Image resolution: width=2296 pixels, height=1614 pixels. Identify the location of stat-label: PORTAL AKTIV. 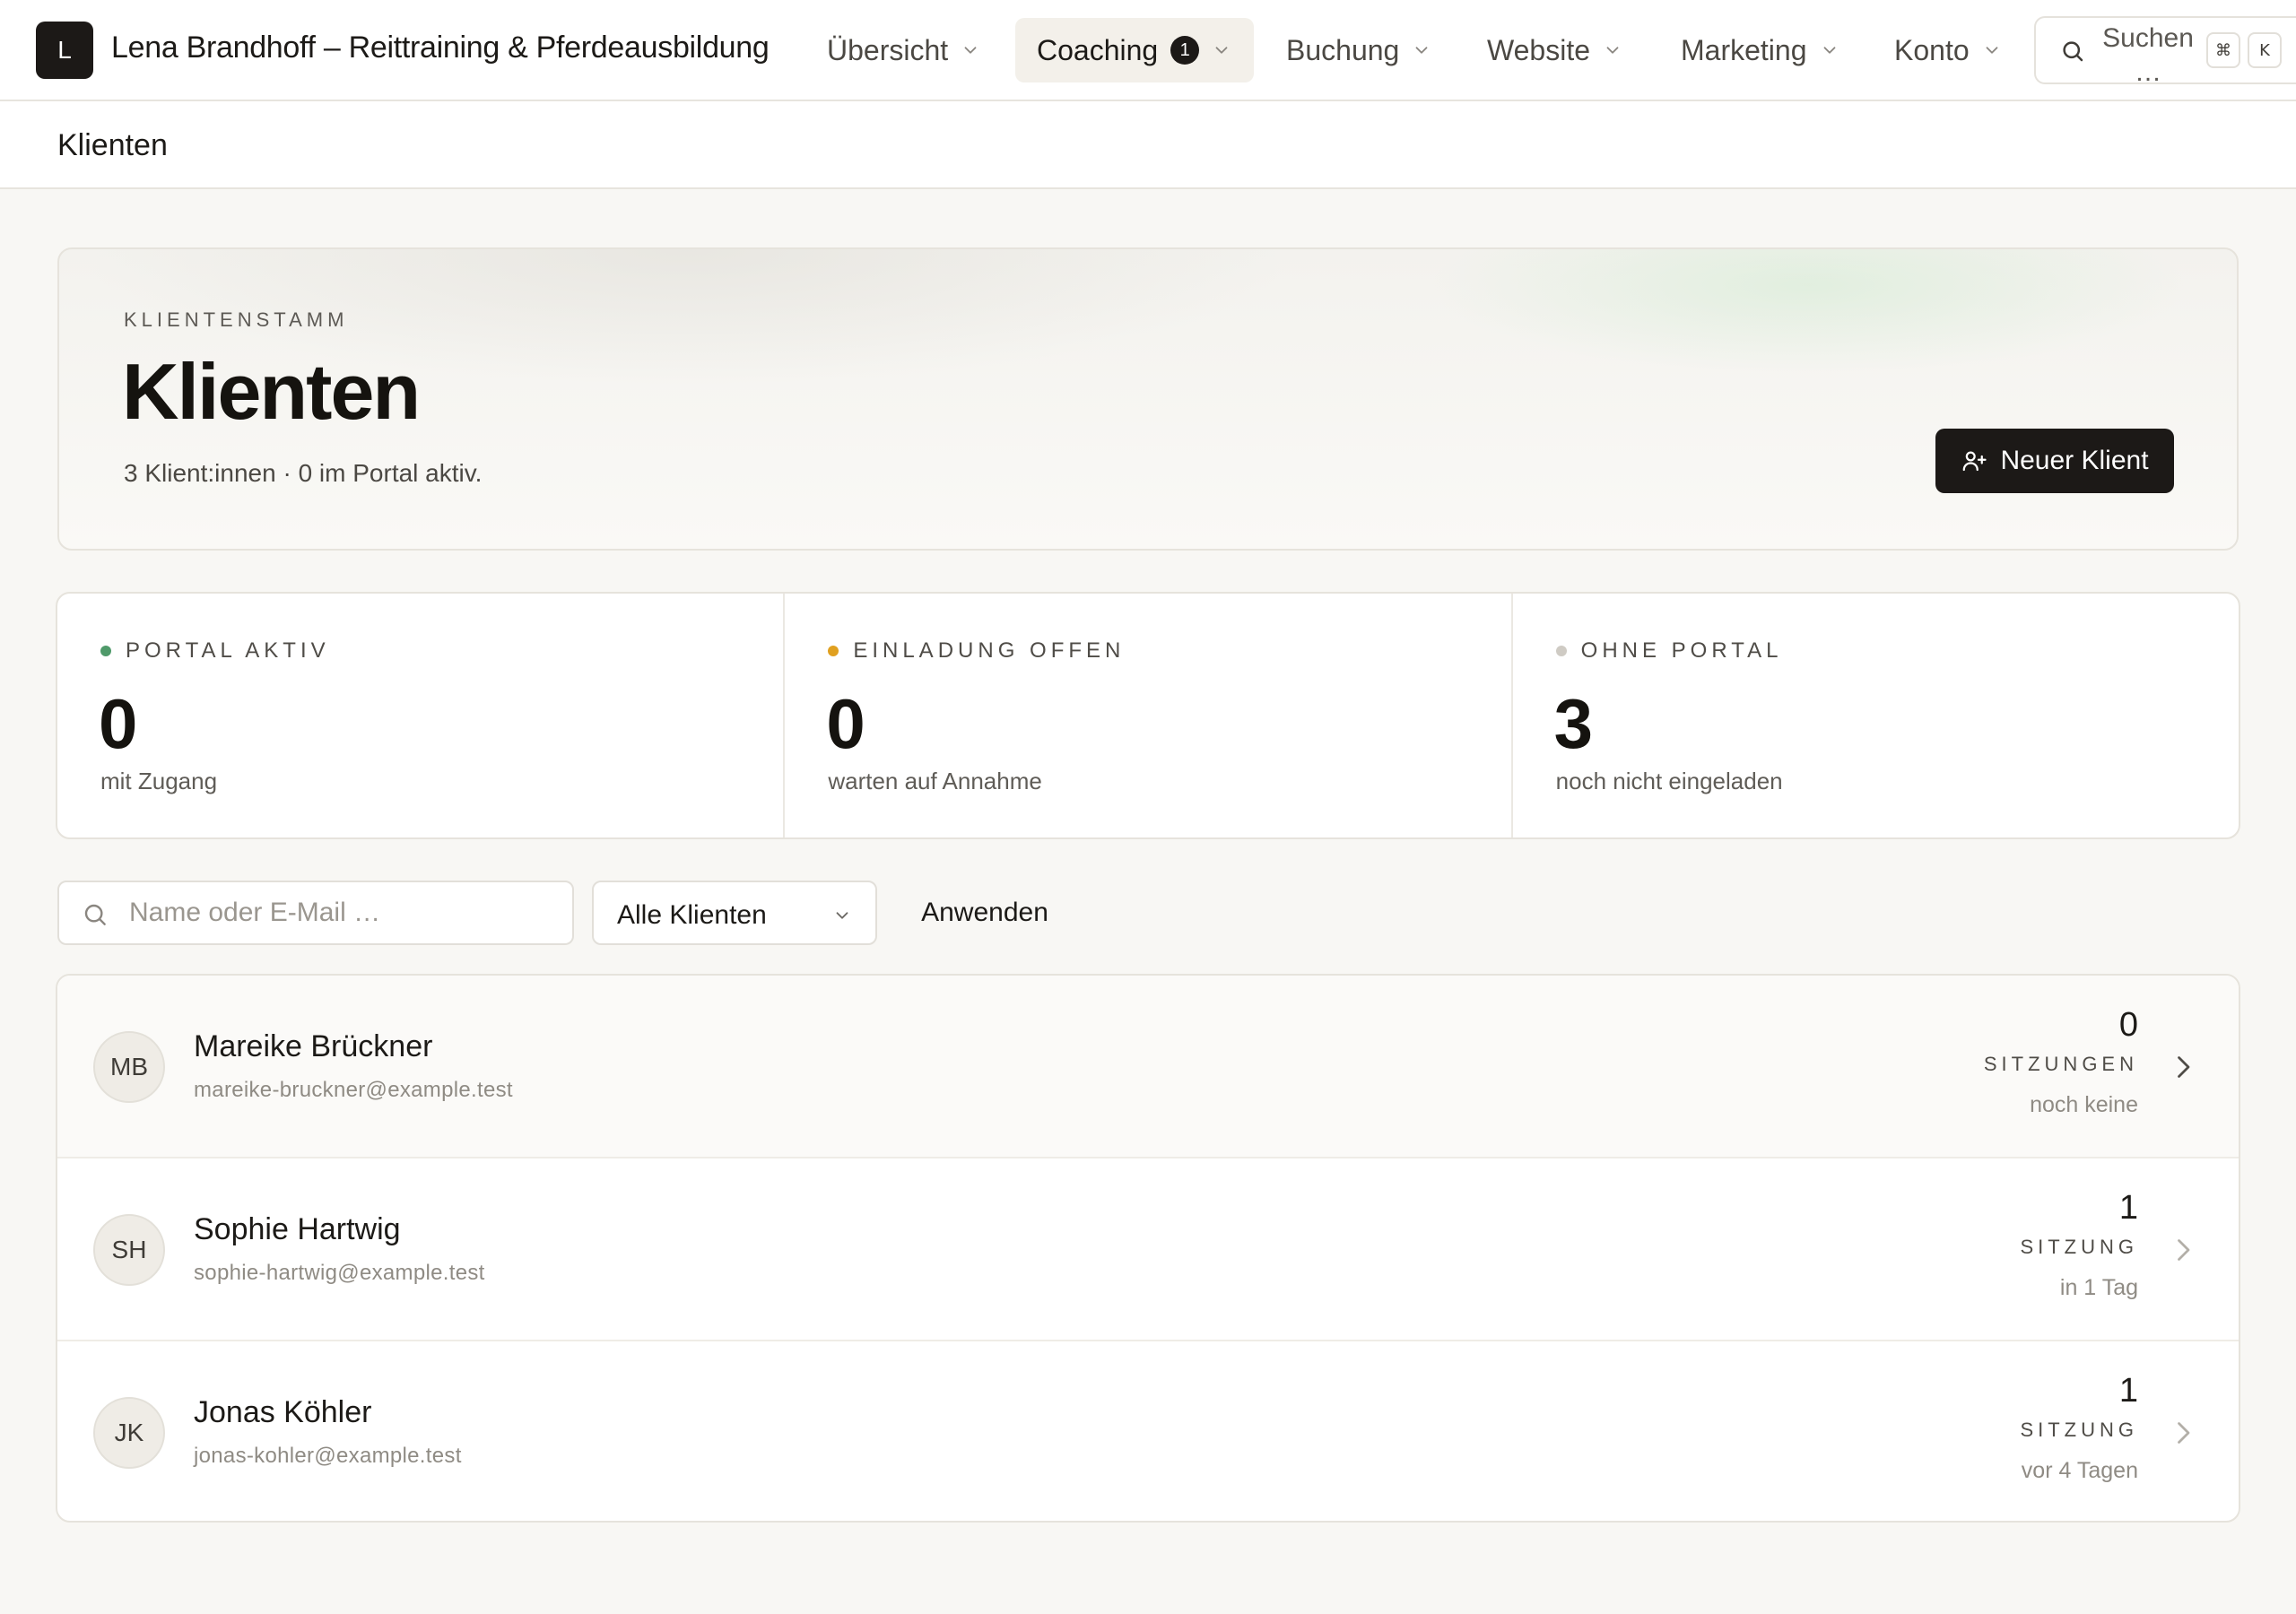
(228, 650).